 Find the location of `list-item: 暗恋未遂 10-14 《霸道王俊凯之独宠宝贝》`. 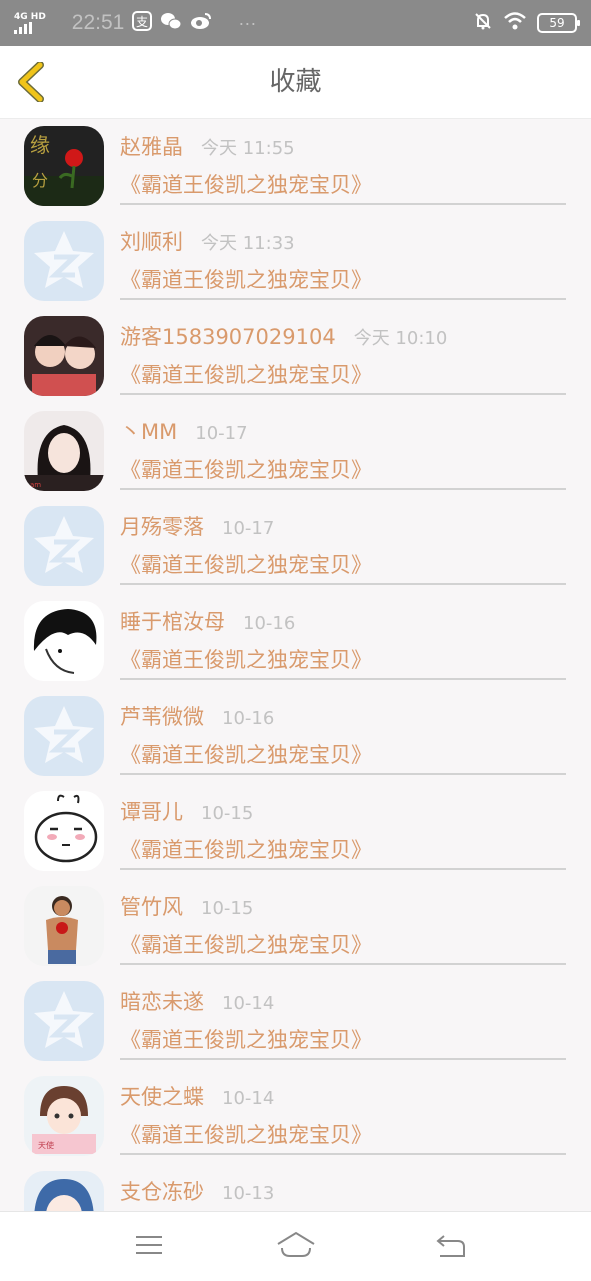

list-item: 暗恋未遂 10-14 《霸道王俊凯之独宠宝贝》 is located at coordinates (295, 1021).